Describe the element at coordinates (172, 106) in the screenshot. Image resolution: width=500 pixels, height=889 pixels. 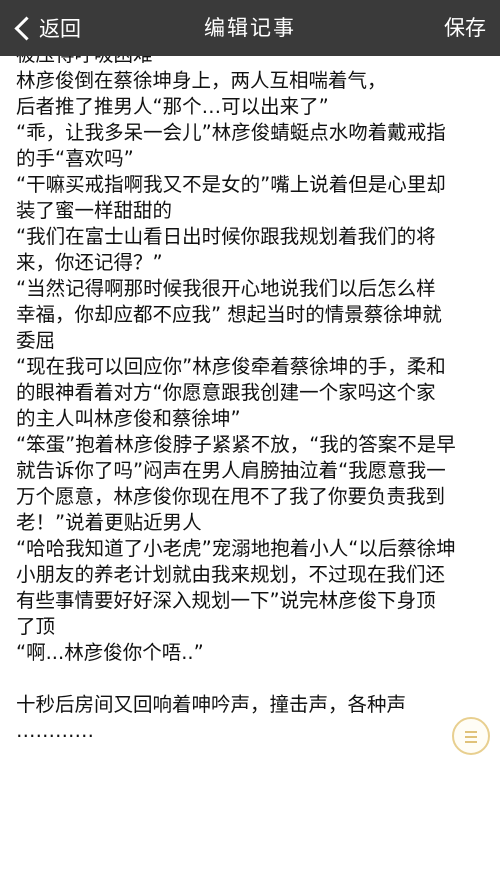
I see `note-line: 后者推了推男人“那个…可以出来了”` at that location.